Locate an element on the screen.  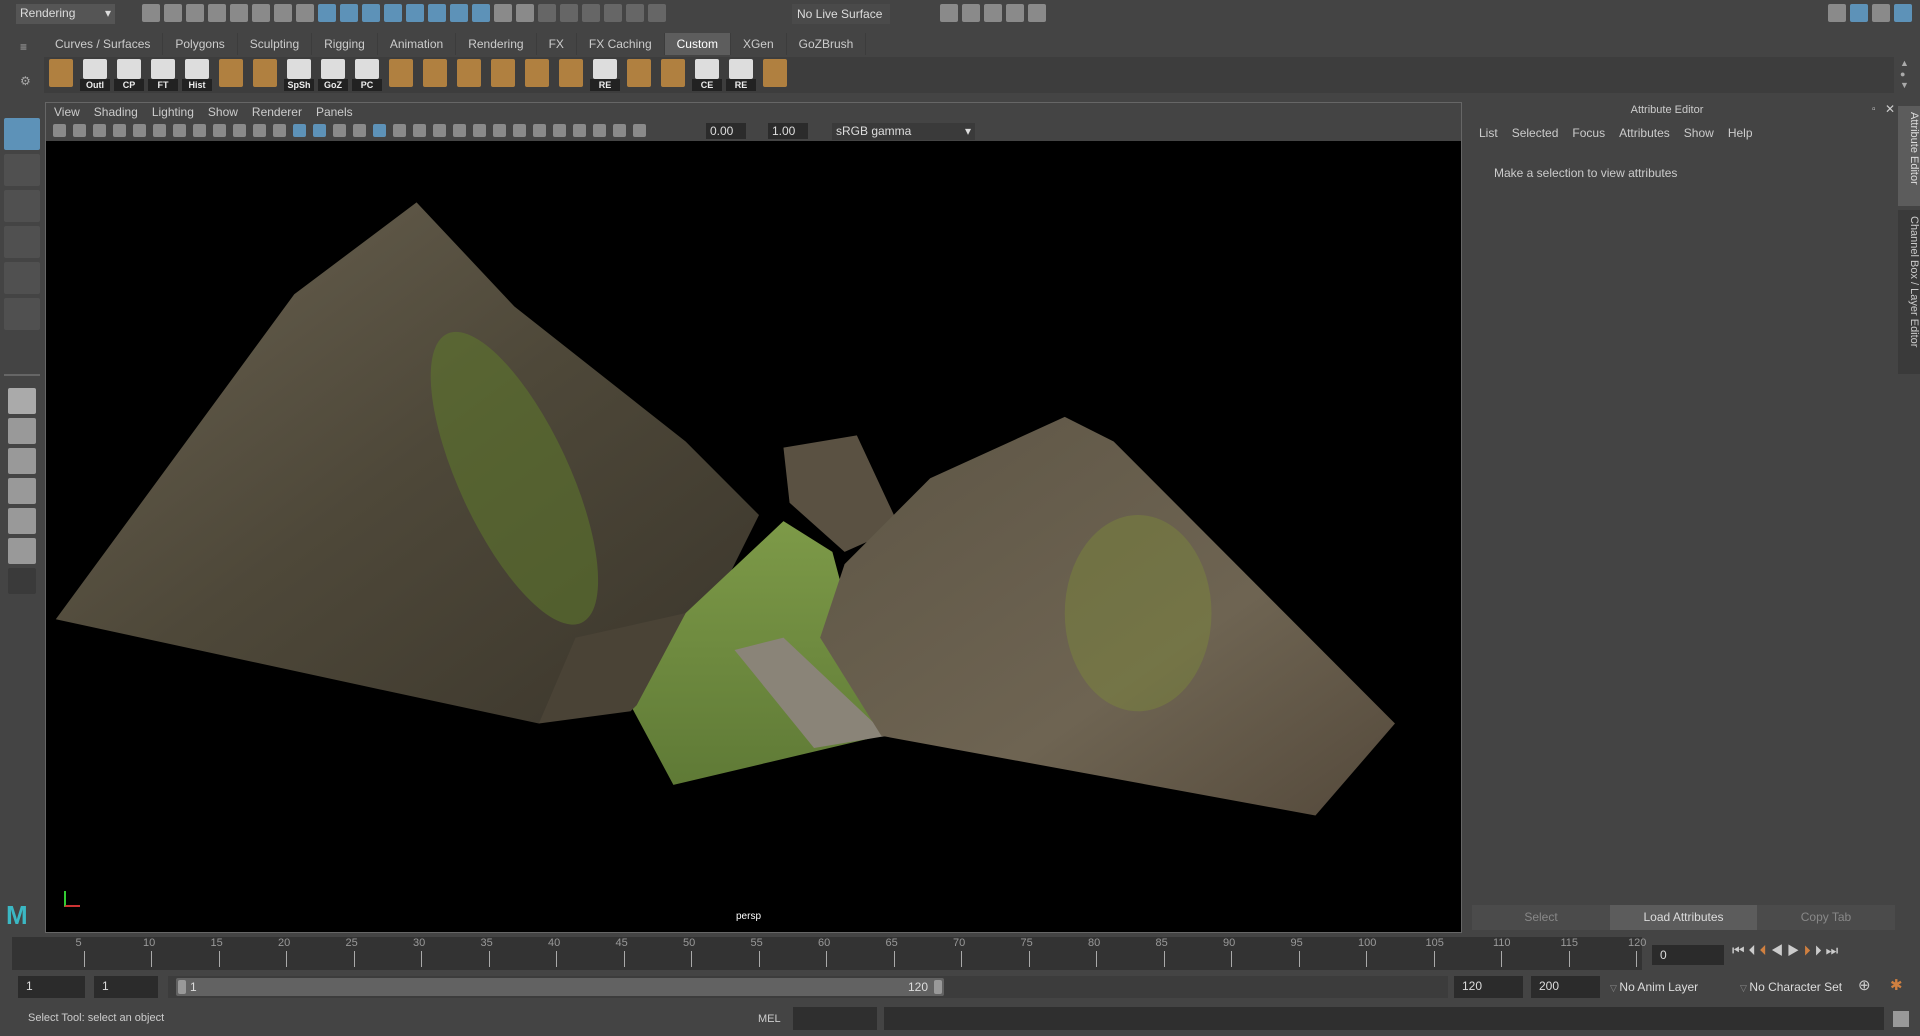
shelf-button-layer-a is located at coordinates (231, 75).